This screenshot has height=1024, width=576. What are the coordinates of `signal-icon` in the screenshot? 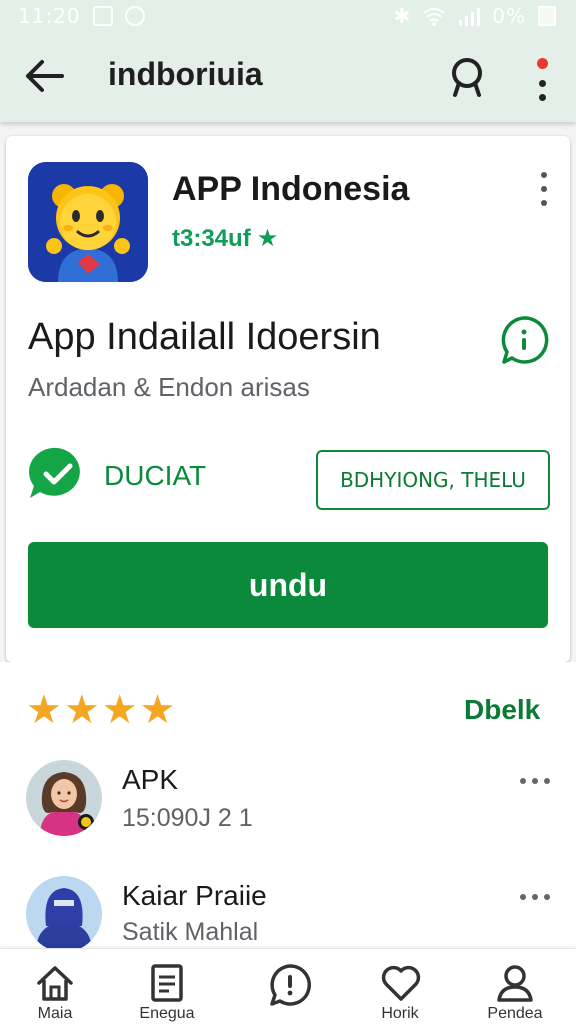 It's located at (470, 17).